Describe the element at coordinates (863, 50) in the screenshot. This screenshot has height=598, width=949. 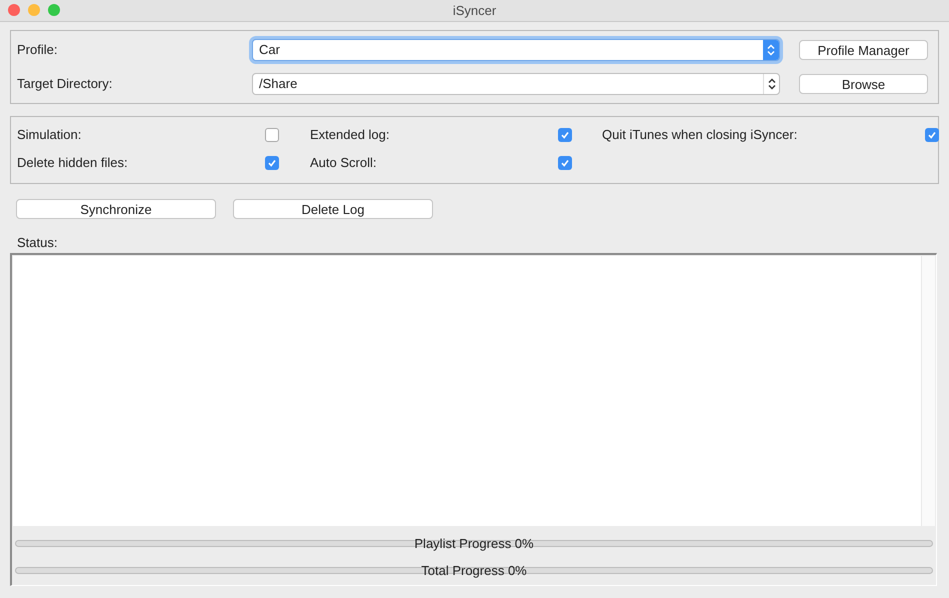
I see `profile-manager-button: Profile Manager` at that location.